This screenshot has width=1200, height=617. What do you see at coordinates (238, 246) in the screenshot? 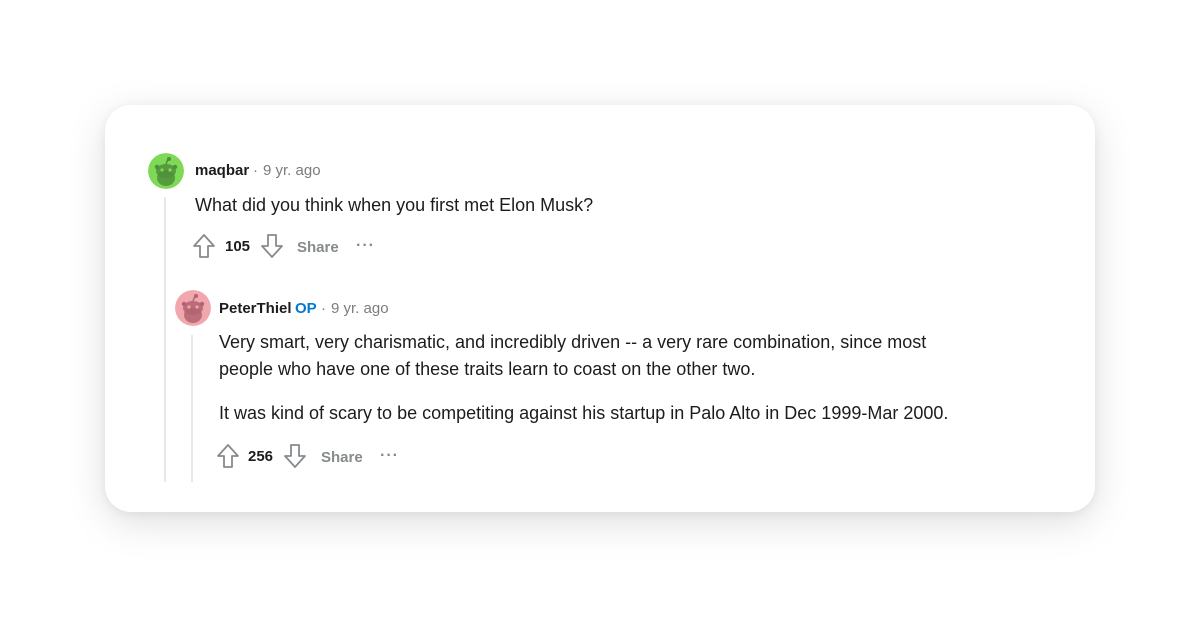
I see `vote-score: 105` at bounding box center [238, 246].